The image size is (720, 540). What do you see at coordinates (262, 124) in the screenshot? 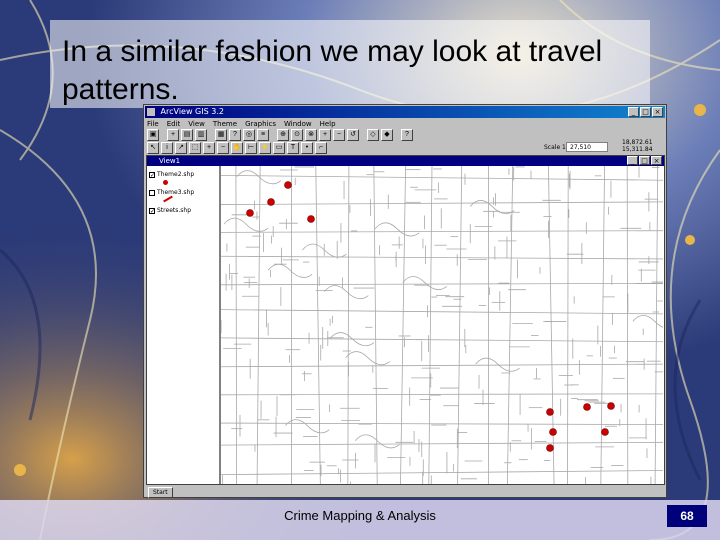
I see `menu-graphics: Graphics` at bounding box center [262, 124].